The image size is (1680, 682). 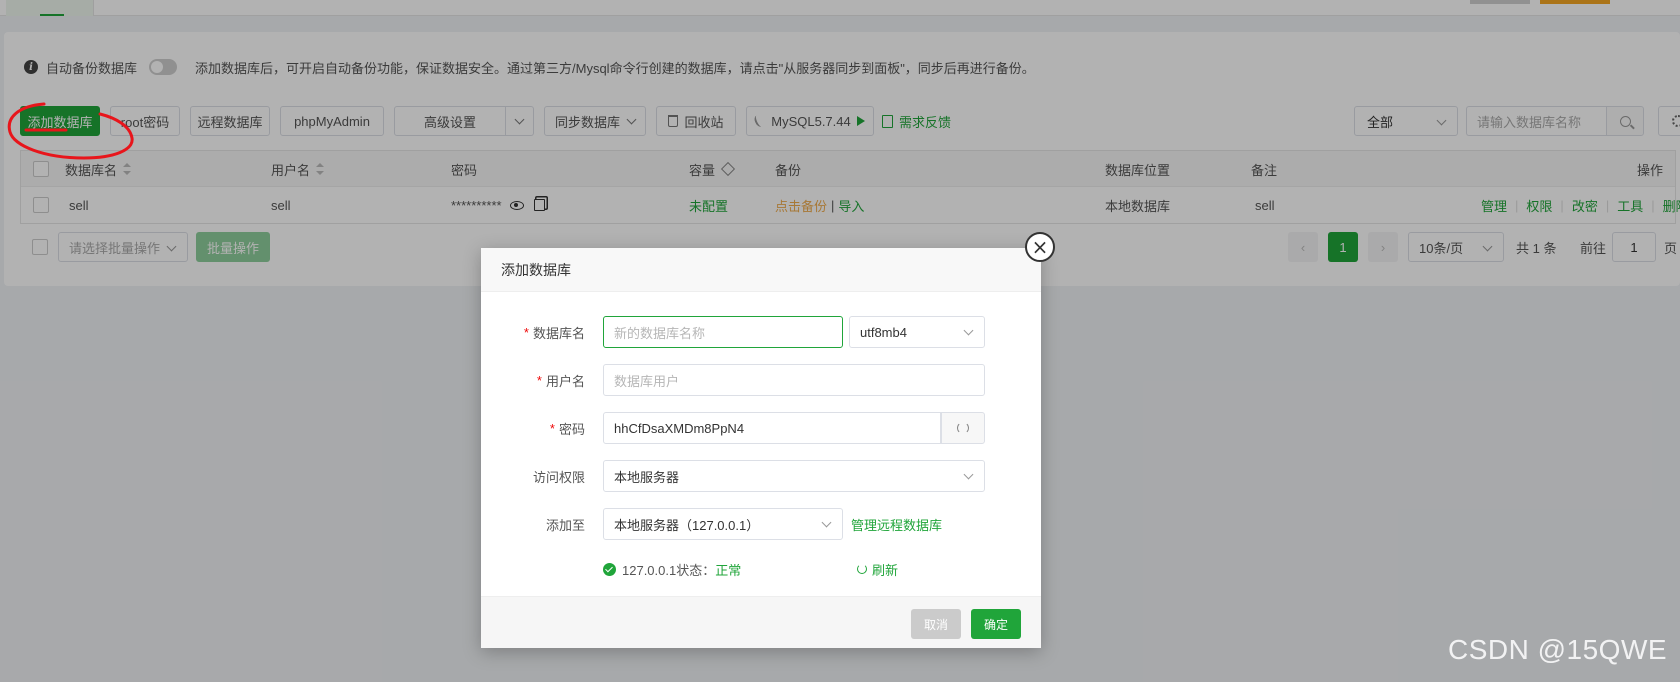 What do you see at coordinates (996, 624) in the screenshot?
I see `confirm-button: 确定` at bounding box center [996, 624].